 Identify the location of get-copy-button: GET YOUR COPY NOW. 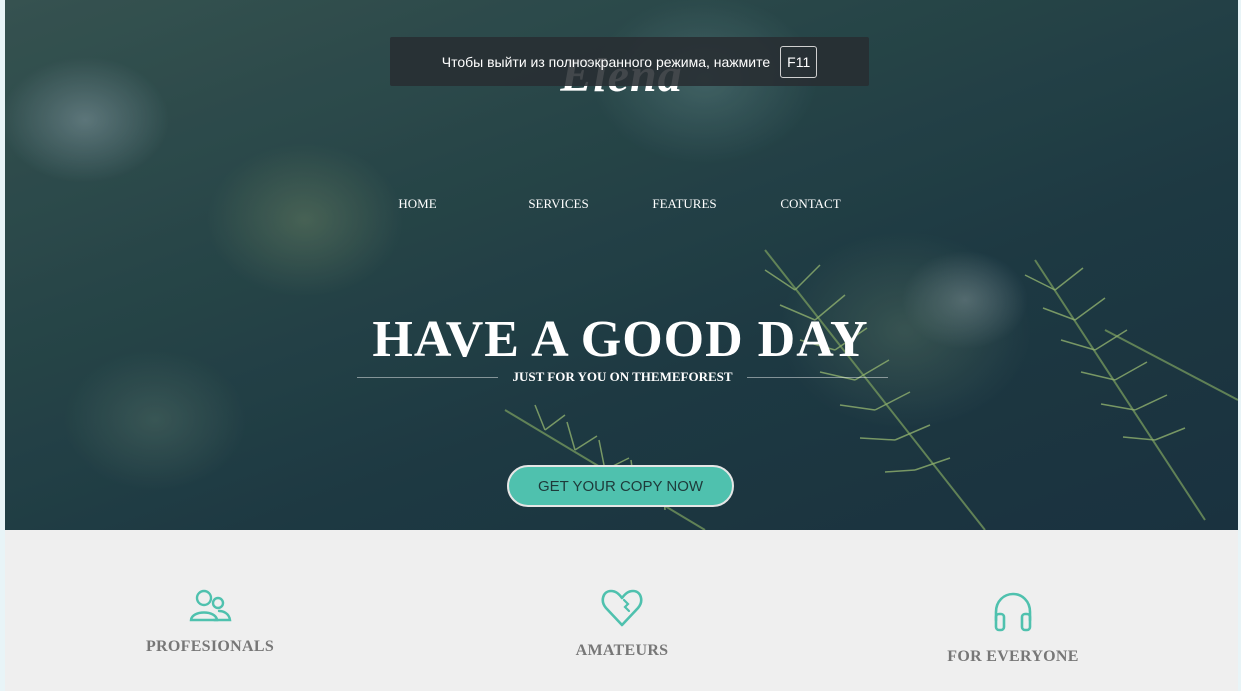
(620, 486).